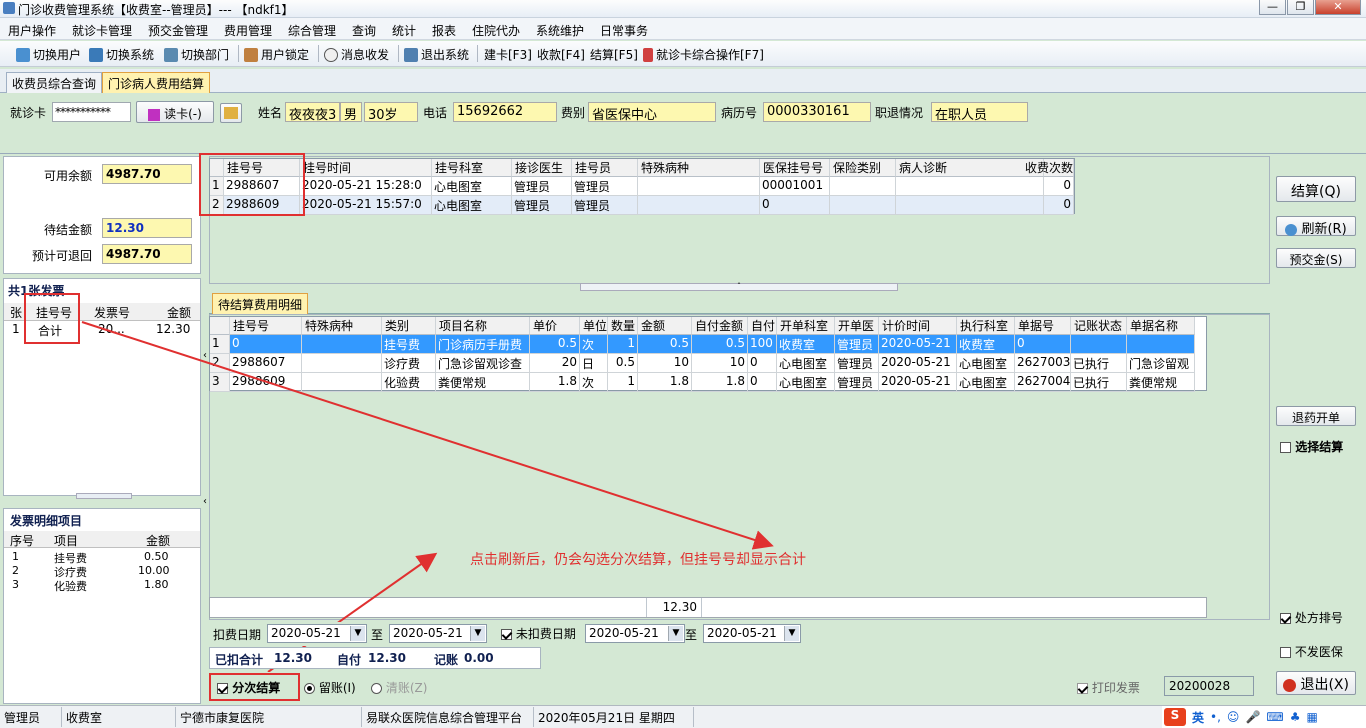 The width and height of the screenshot is (1366, 728). I want to click on column-header: 项目名称, so click(483, 326).